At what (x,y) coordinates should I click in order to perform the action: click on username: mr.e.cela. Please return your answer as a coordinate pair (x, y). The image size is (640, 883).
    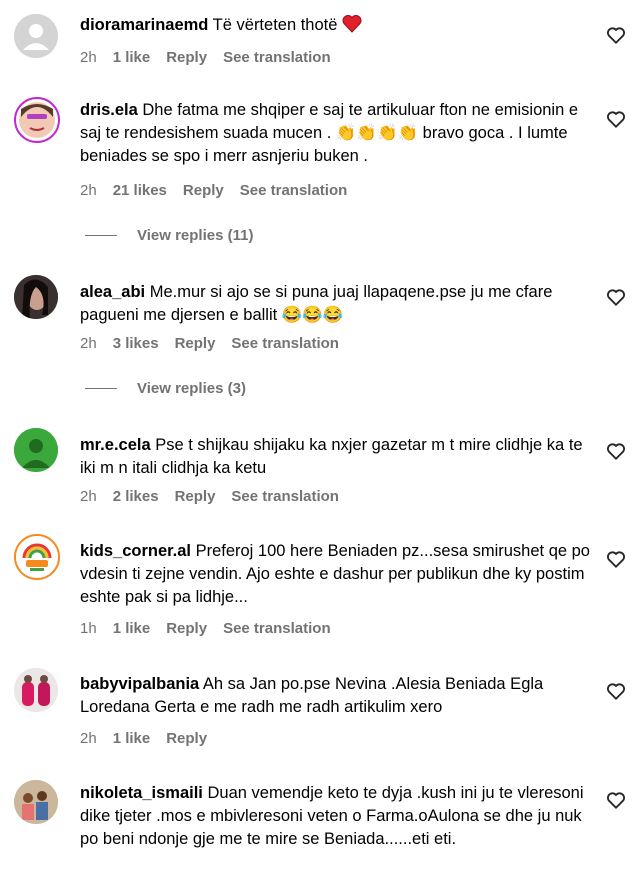
    Looking at the image, I should click on (115, 445).